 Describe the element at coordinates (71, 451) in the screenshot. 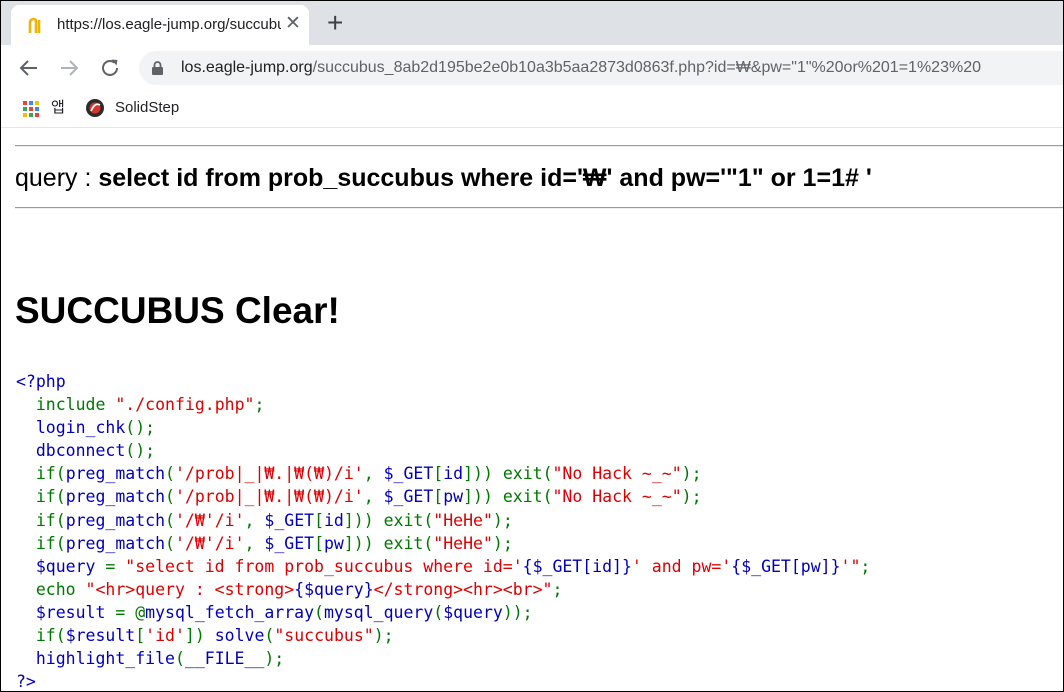

I see `code-token: dbconnect` at that location.